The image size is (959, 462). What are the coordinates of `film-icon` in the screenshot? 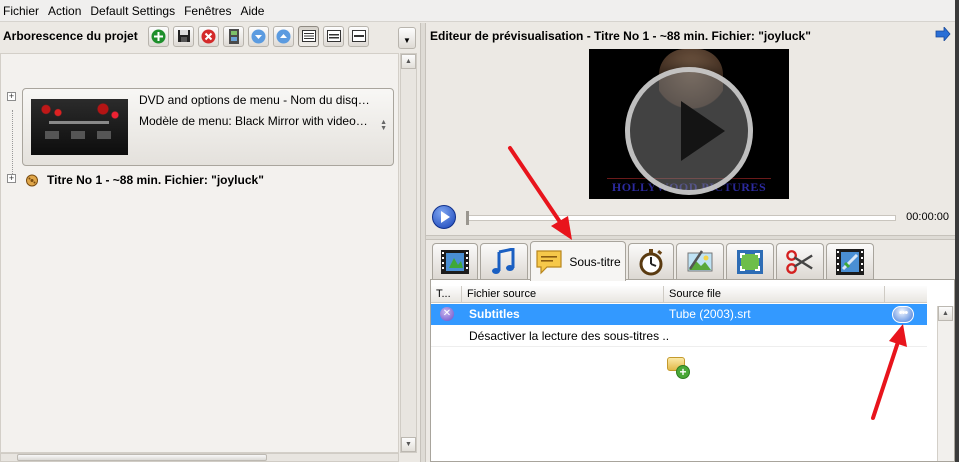 It's located at (455, 262).